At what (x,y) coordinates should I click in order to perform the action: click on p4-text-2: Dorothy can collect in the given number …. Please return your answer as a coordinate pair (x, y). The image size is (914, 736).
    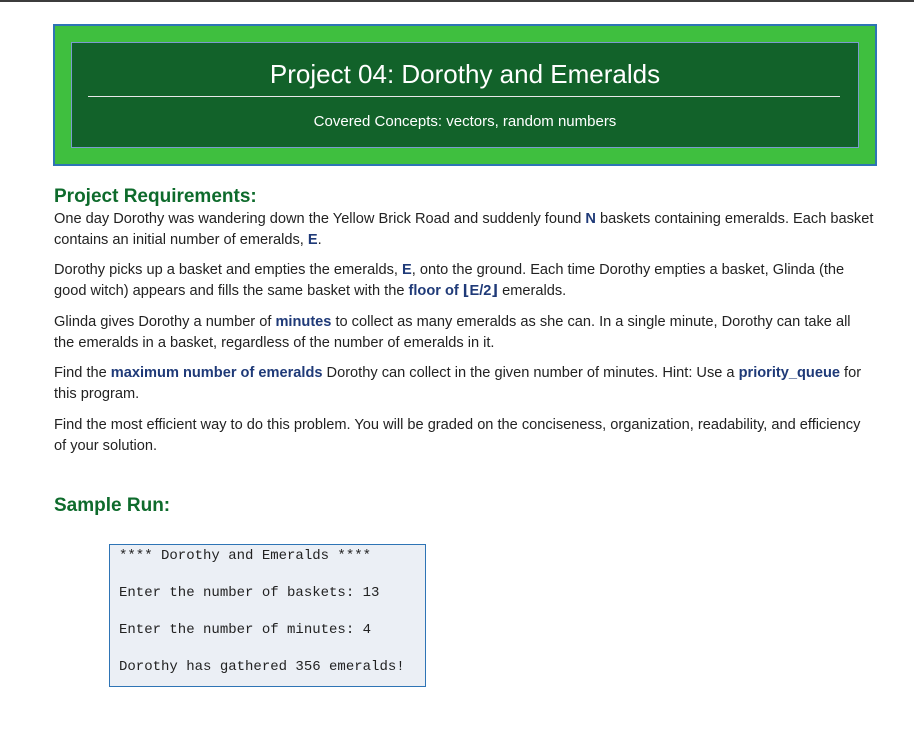
    Looking at the image, I should click on (530, 373).